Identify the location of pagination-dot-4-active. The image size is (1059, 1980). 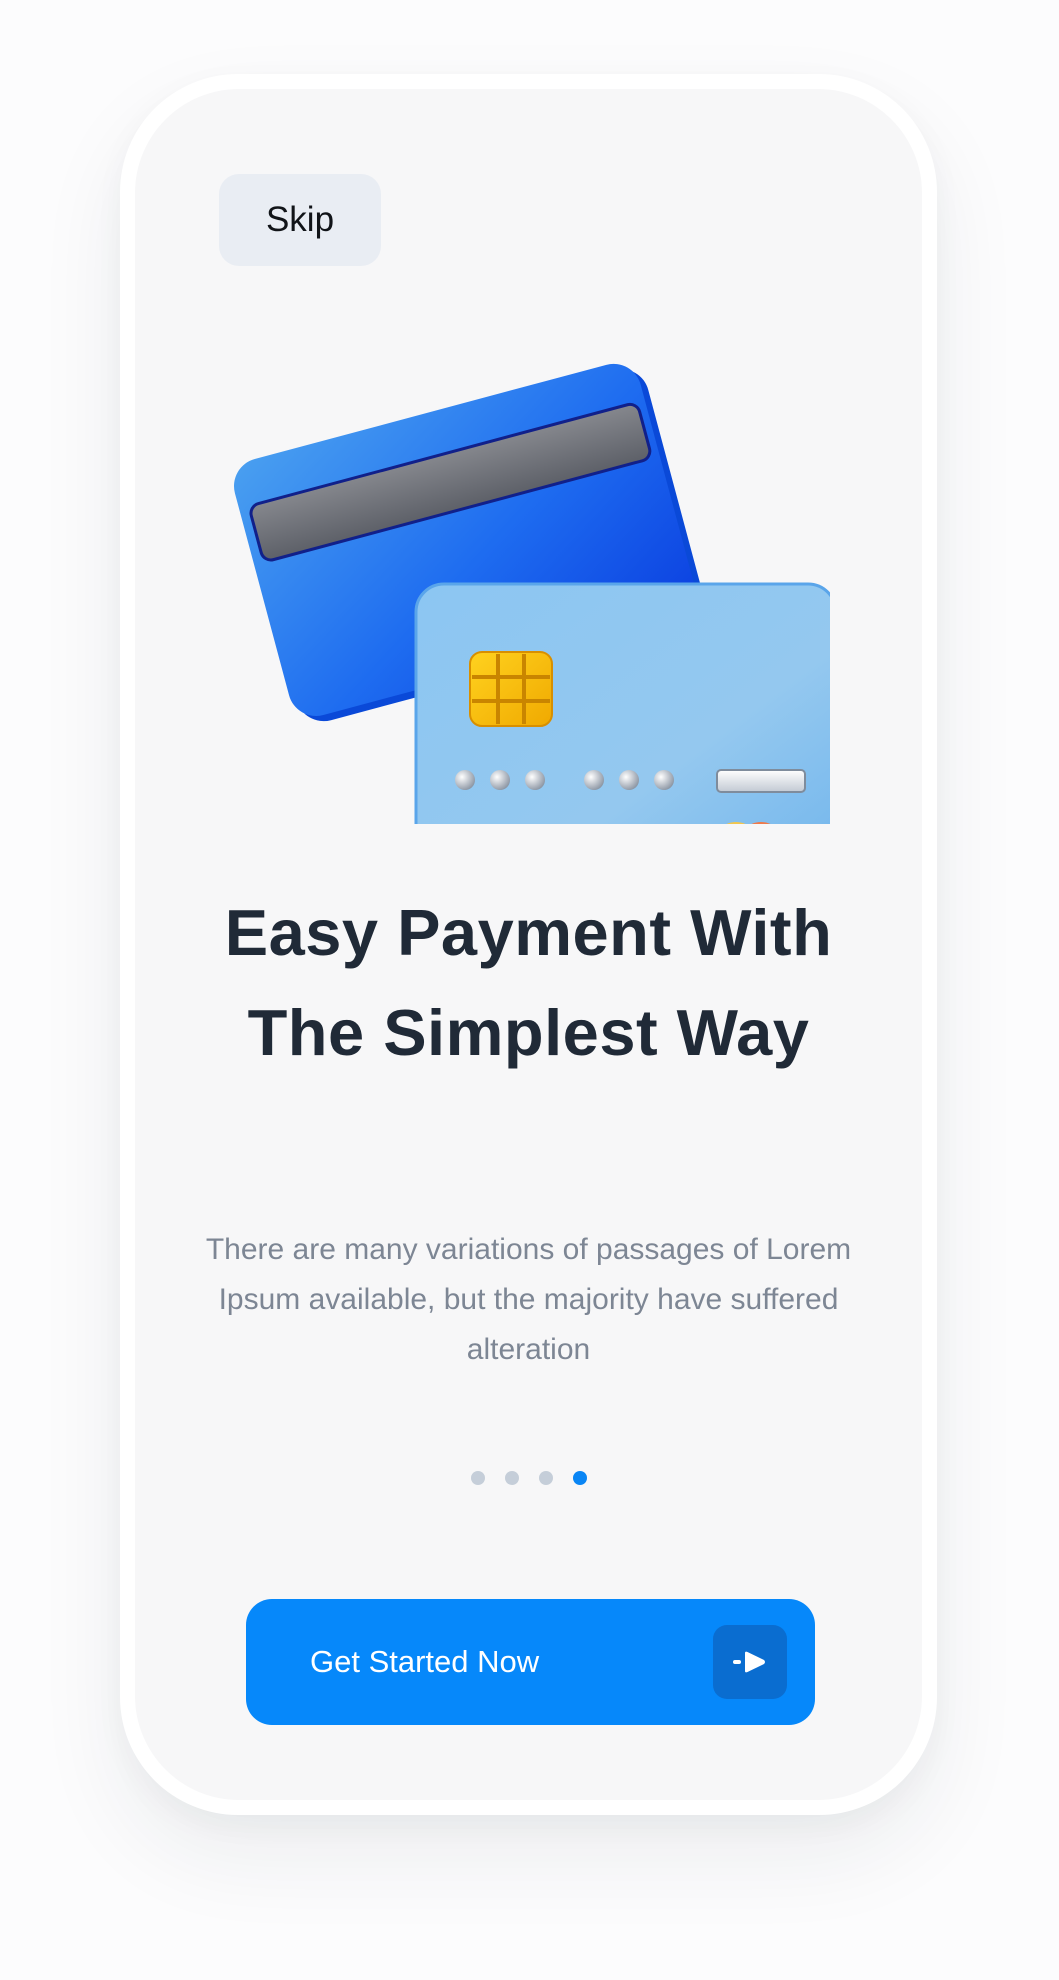
(579, 1478).